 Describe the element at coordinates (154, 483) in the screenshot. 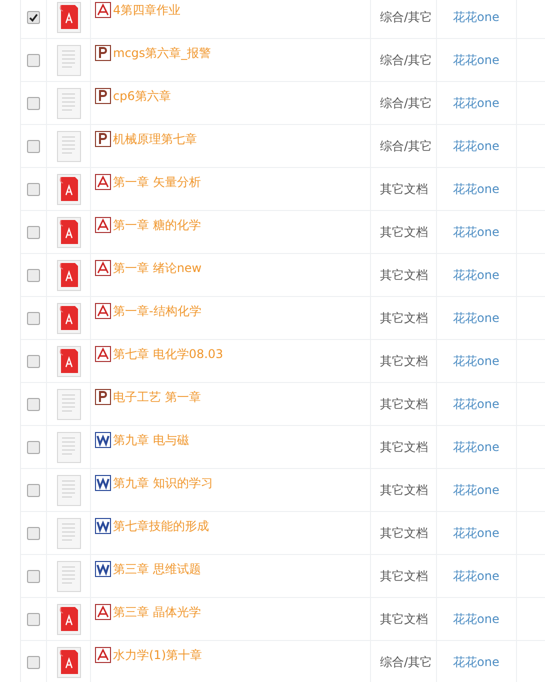

I see `document-title-link: 第九章 知识的学习` at that location.